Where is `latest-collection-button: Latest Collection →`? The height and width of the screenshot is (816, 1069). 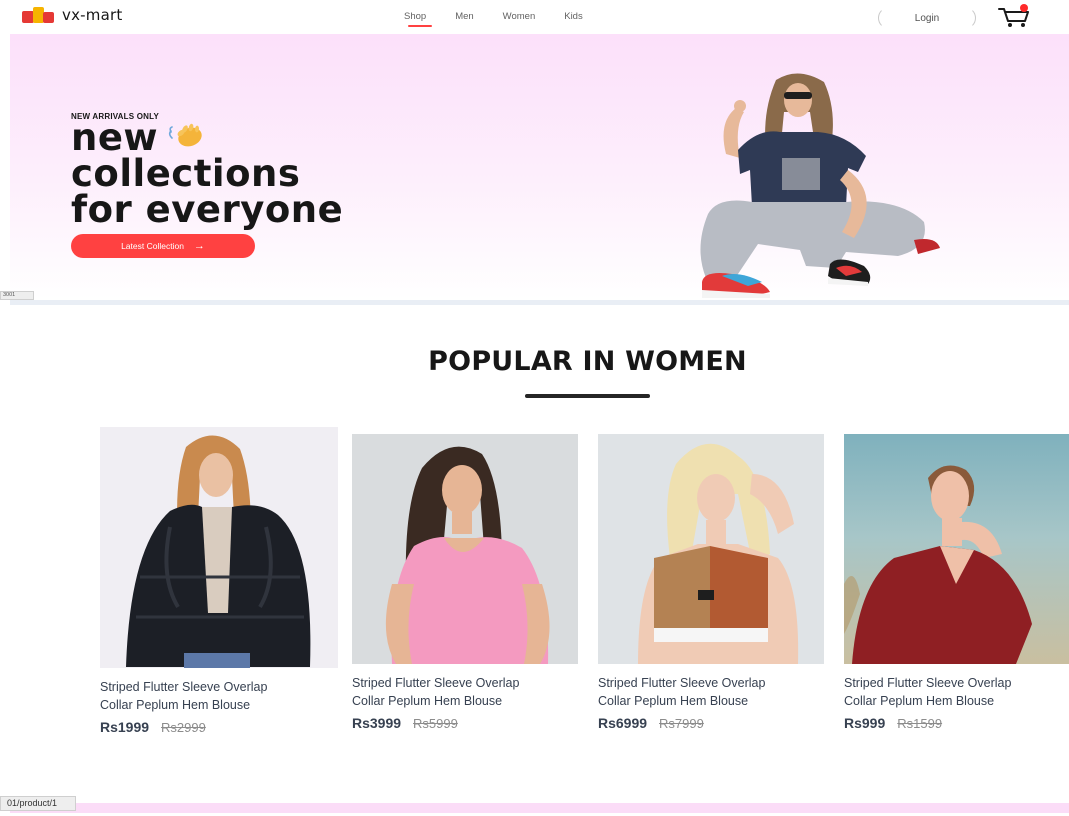 latest-collection-button: Latest Collection → is located at coordinates (163, 246).